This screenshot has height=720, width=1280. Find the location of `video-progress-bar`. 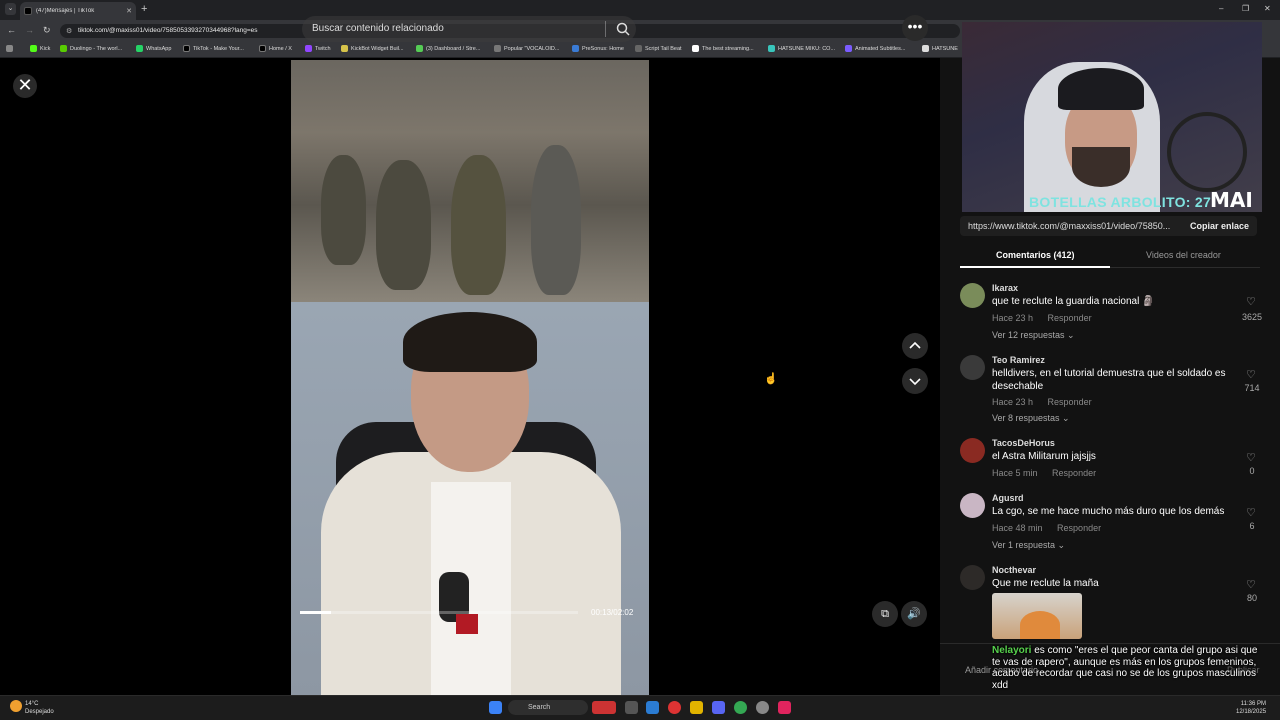

video-progress-bar is located at coordinates (439, 612).